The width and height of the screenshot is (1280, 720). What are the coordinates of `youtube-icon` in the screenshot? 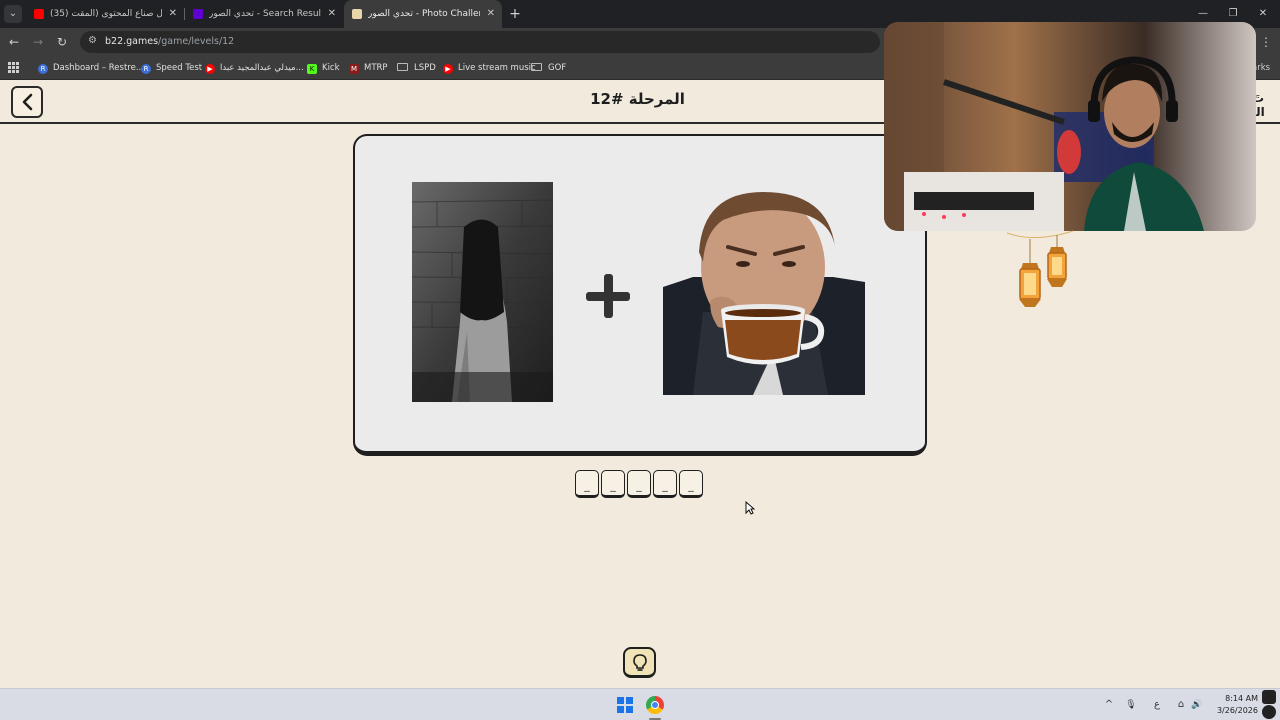 It's located at (39, 14).